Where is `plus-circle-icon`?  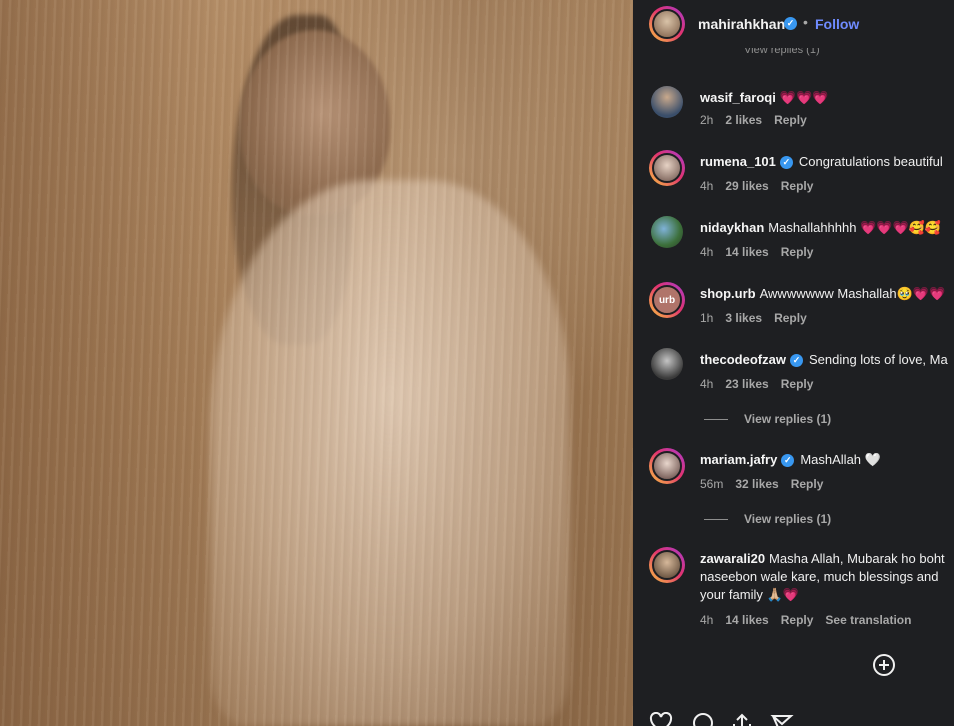 plus-circle-icon is located at coordinates (884, 665).